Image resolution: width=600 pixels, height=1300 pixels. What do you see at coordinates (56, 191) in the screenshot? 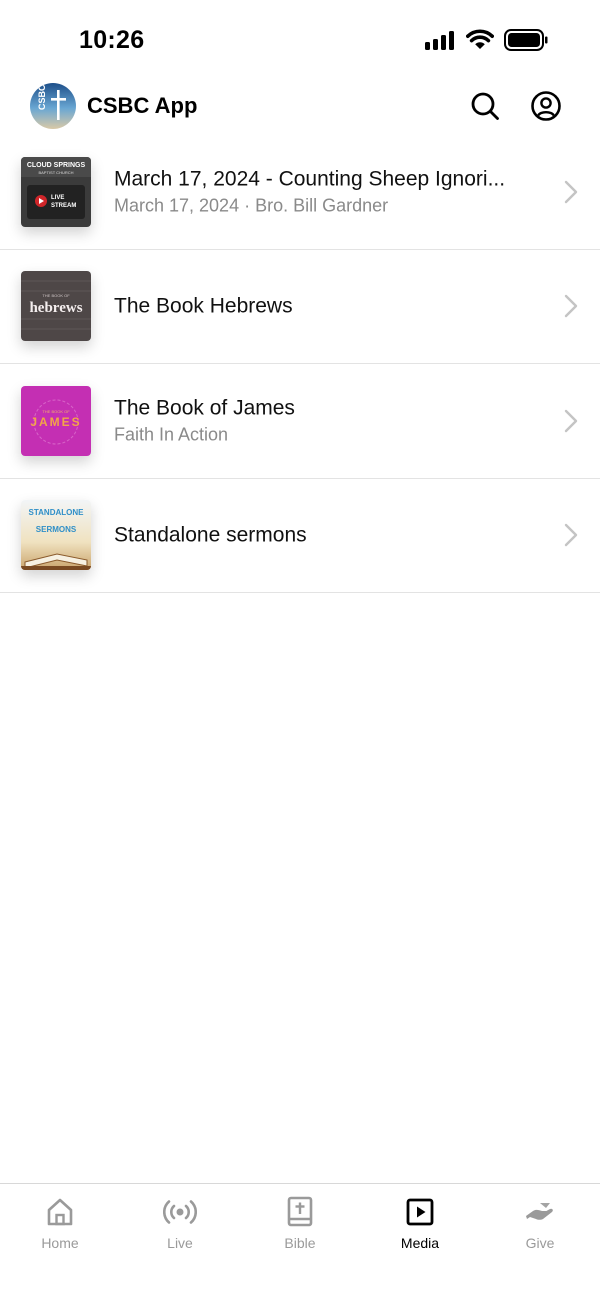
I see `live-stream-thumbnail: CLOUD SPRINGS BAPTIST CHURCH LIVE STREAM` at bounding box center [56, 191].